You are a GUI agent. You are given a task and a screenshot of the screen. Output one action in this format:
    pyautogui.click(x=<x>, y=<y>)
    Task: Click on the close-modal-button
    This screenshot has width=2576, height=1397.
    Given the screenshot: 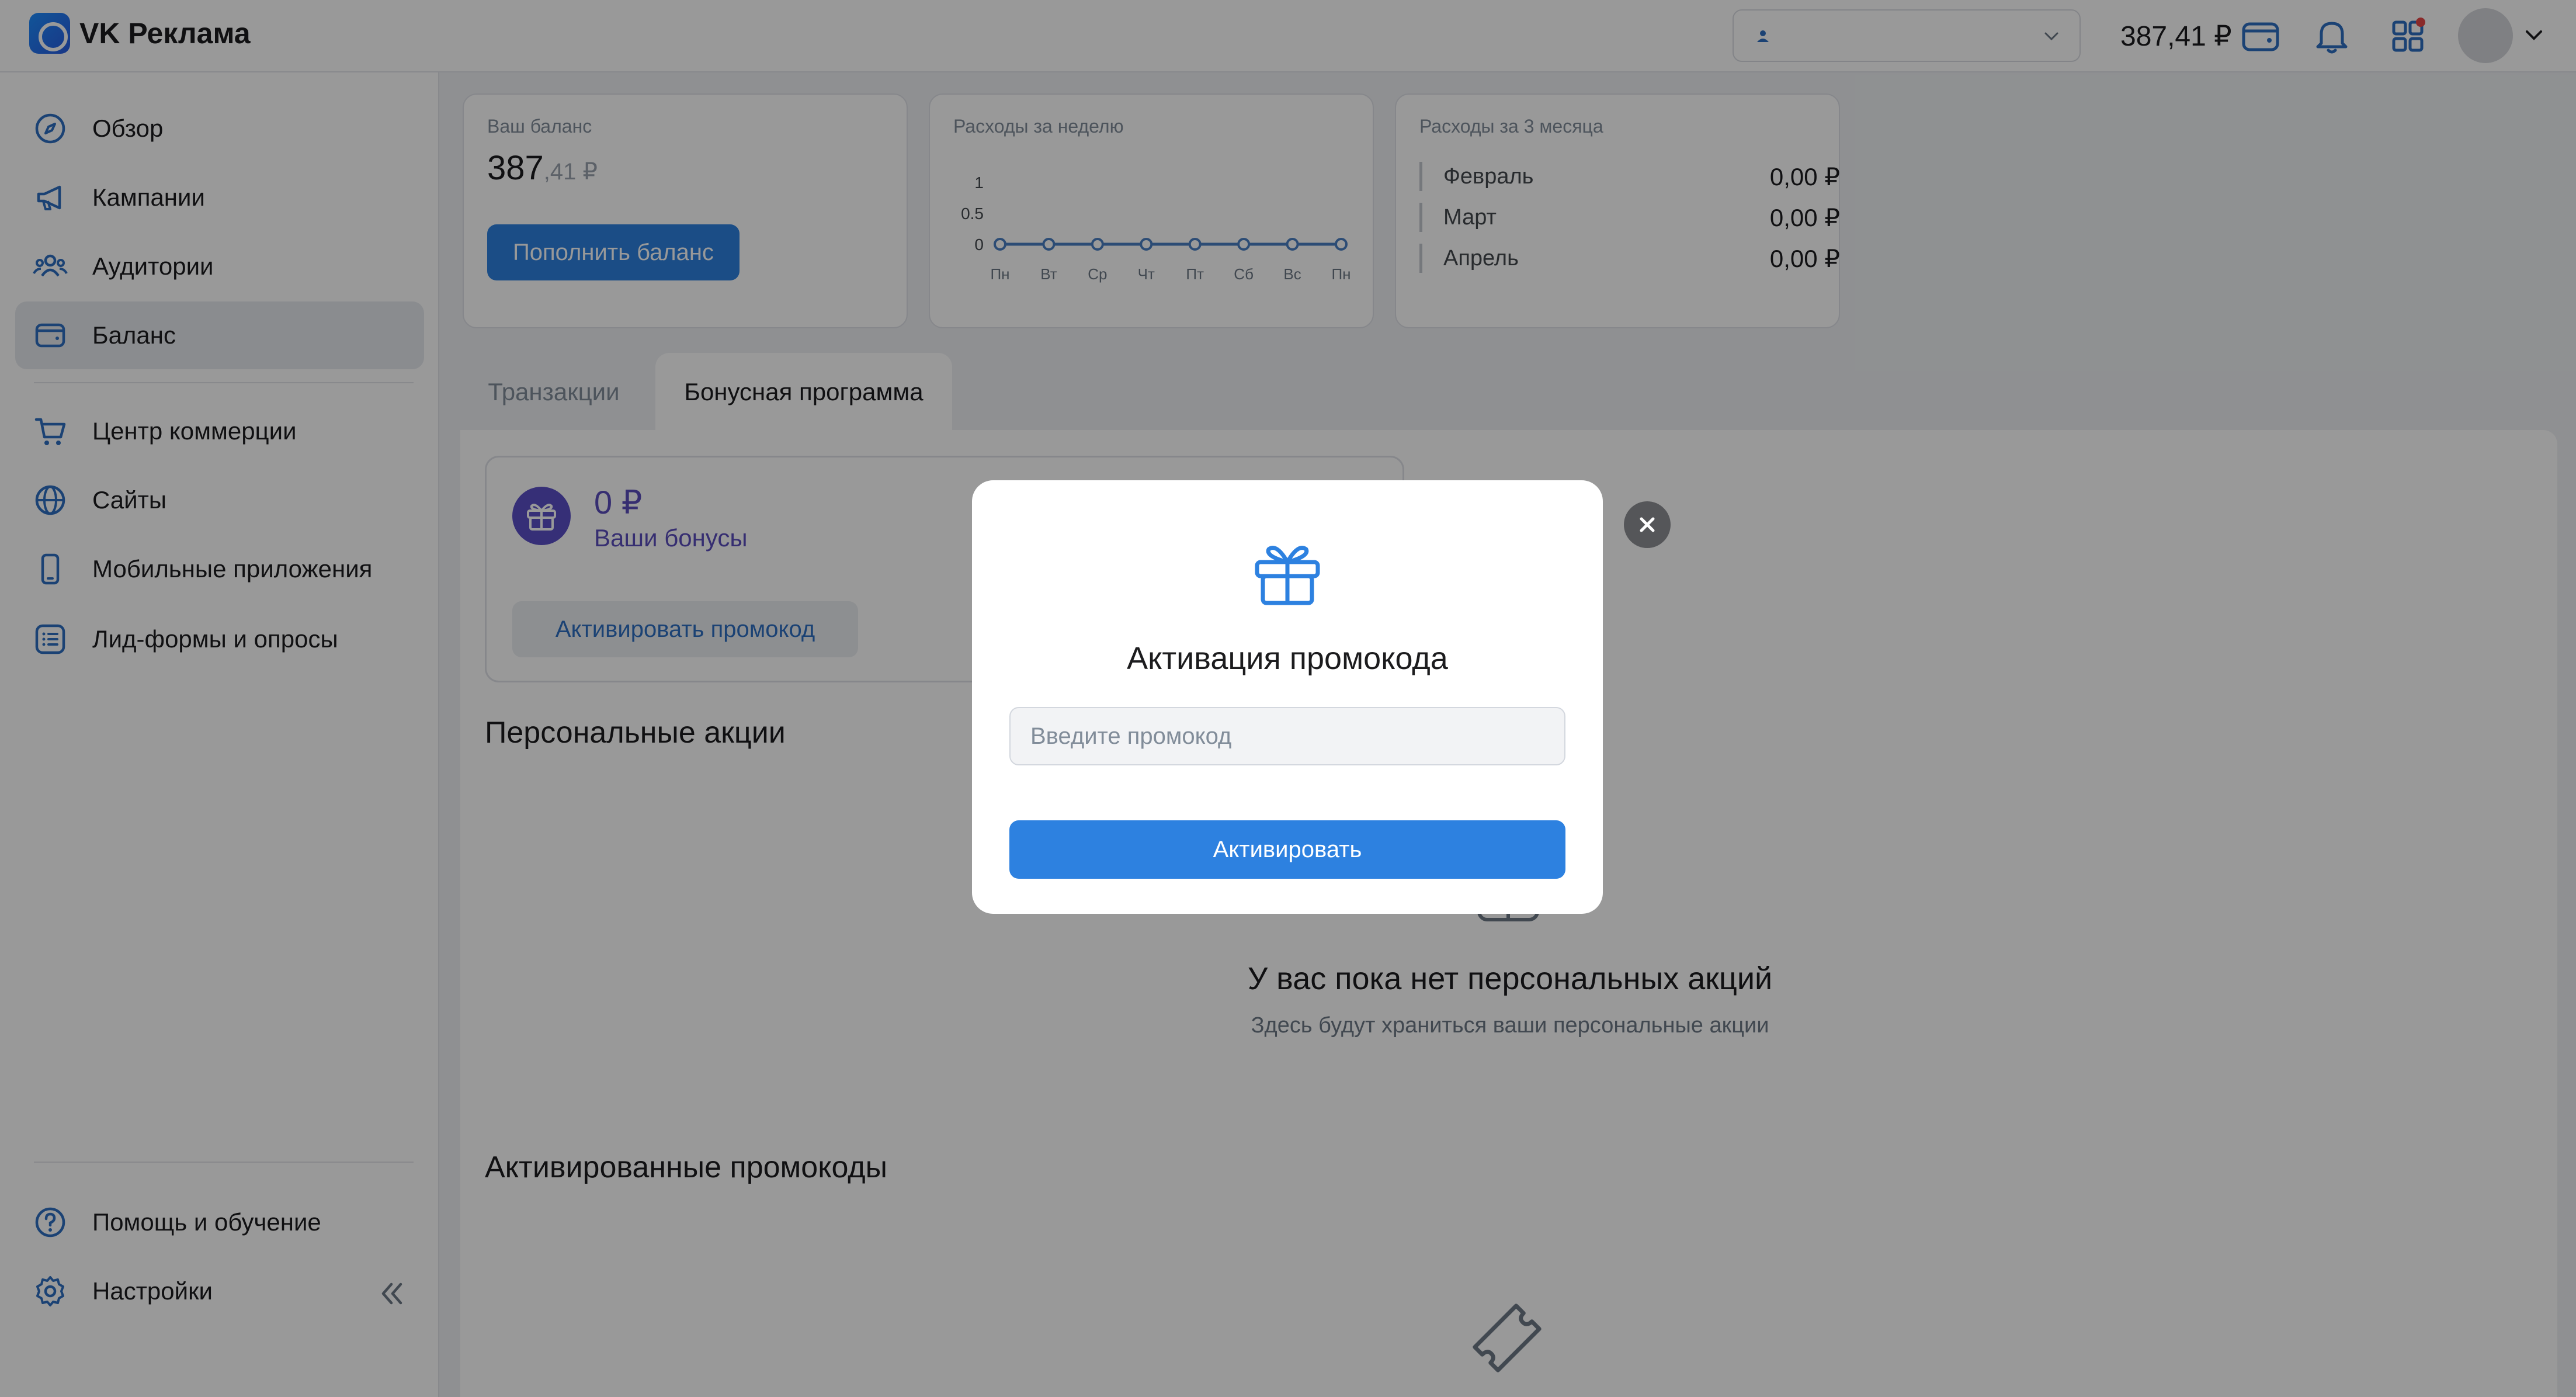 What is the action you would take?
    pyautogui.click(x=1648, y=524)
    